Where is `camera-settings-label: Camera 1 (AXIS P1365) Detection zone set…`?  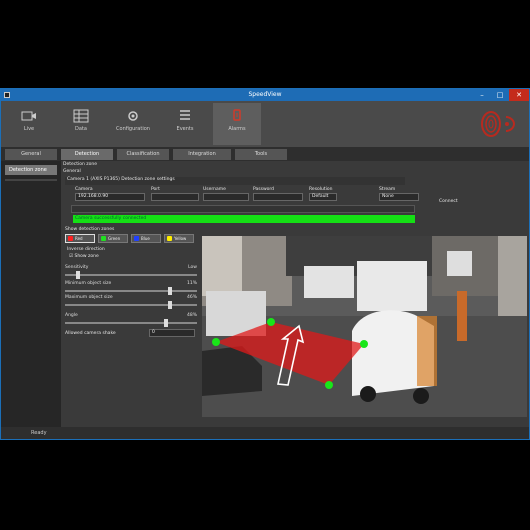 camera-settings-label: Camera 1 (AXIS P1365) Detection zone set… is located at coordinates (121, 179).